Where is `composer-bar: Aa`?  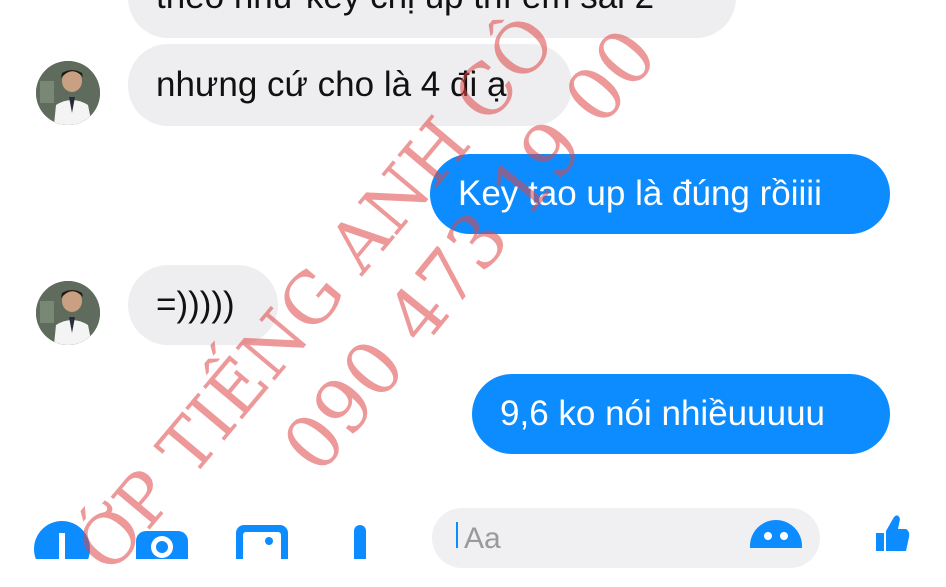
composer-bar: Aa is located at coordinates (473, 536).